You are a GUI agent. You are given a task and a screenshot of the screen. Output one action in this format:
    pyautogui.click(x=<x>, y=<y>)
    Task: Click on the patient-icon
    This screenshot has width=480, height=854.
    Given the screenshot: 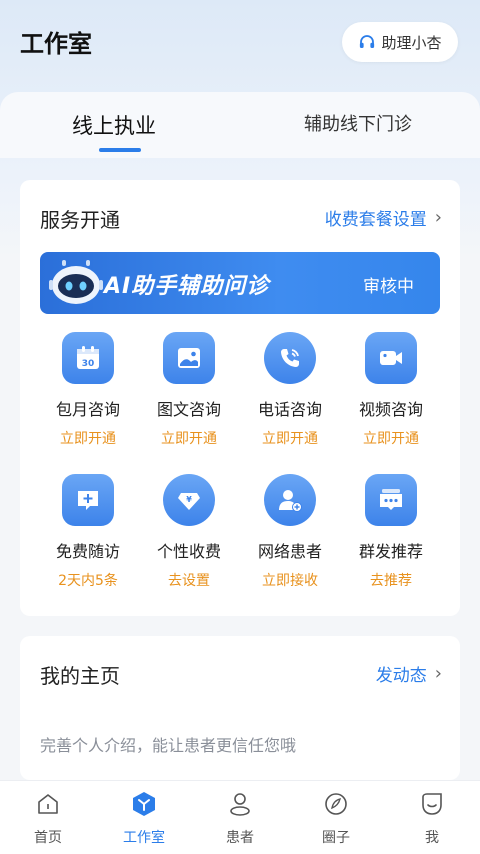 What is the action you would take?
    pyautogui.click(x=240, y=804)
    